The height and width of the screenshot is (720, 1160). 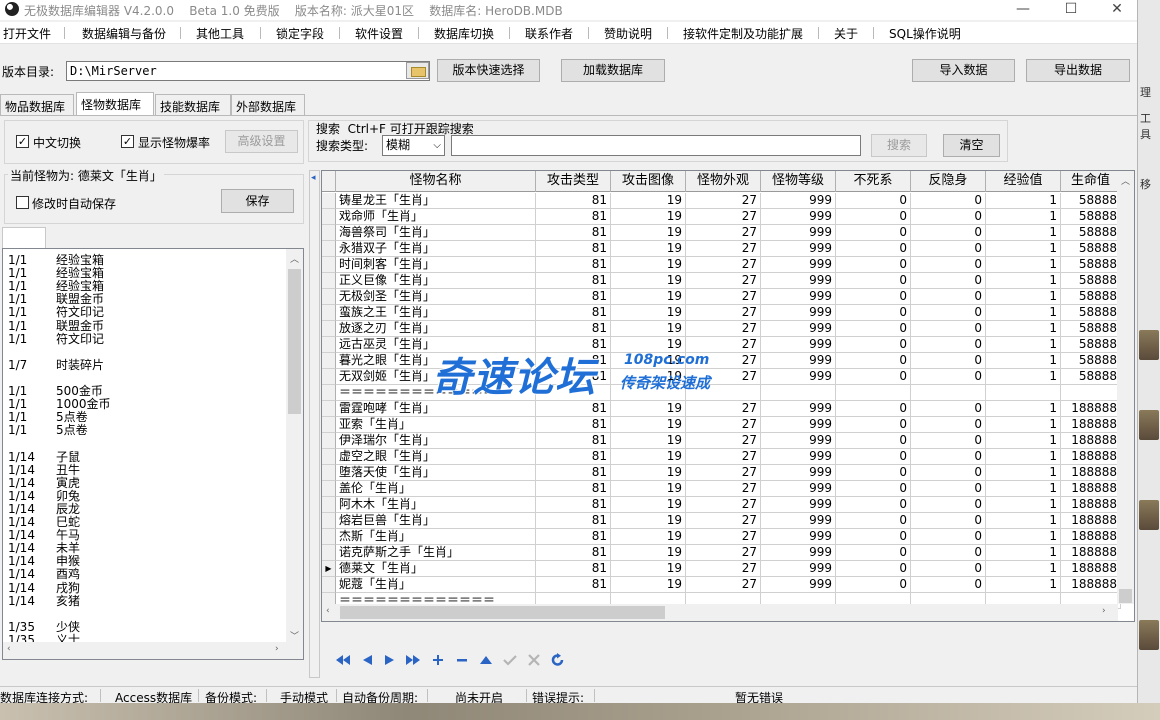 I want to click on table-row: 正义巨像「生肖」 81 19 27 999 0 0 1 58888, so click(x=721, y=281).